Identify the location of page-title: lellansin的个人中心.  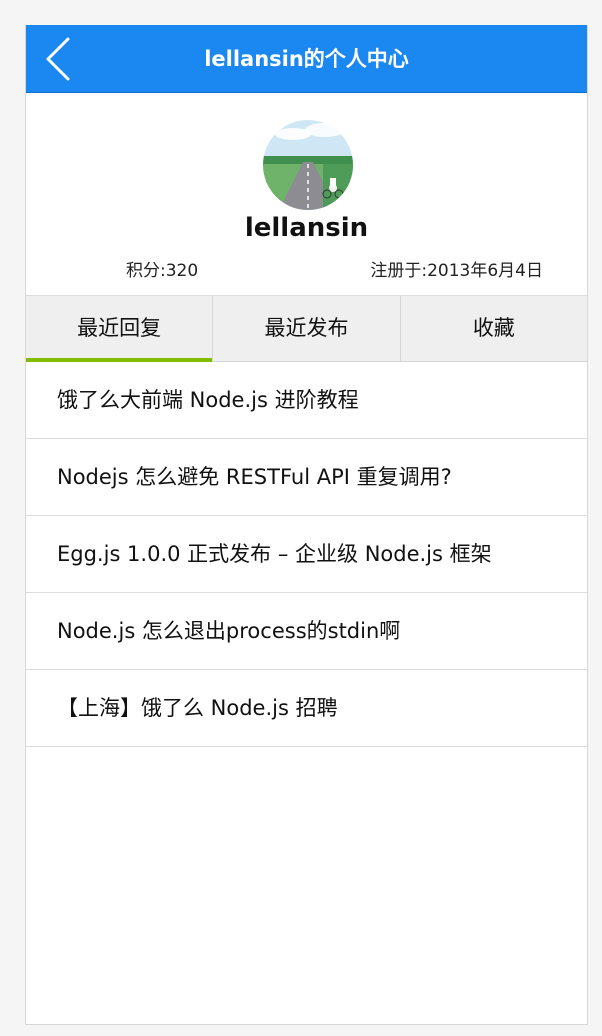
(306, 59).